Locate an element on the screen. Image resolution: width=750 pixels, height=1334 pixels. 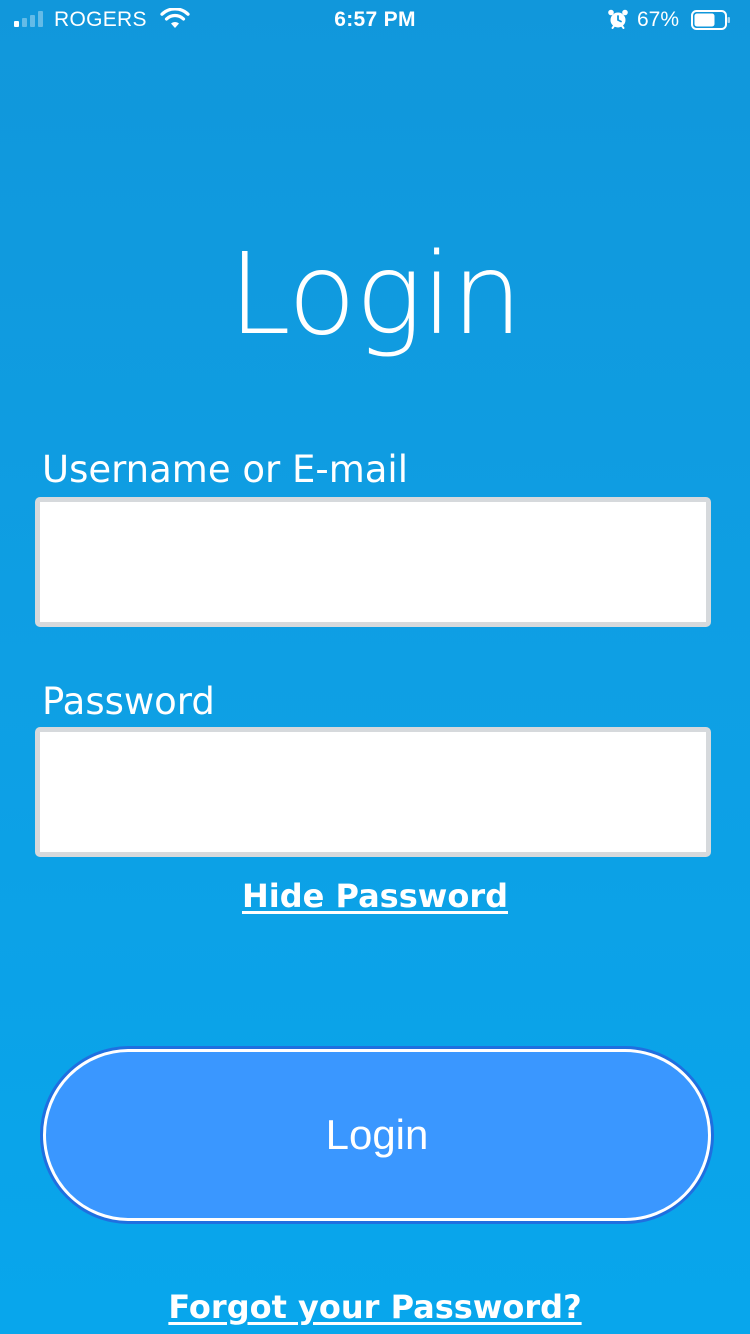
username-label: Username or E-mail is located at coordinates (225, 469).